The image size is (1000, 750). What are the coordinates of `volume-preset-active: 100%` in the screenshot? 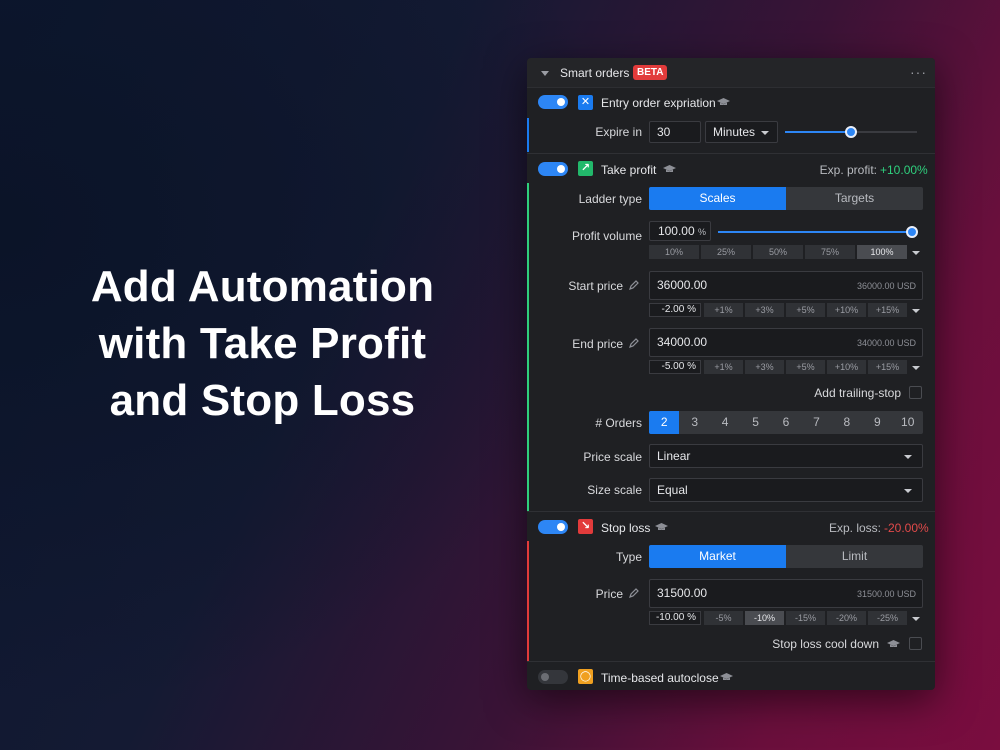 It's located at (882, 252).